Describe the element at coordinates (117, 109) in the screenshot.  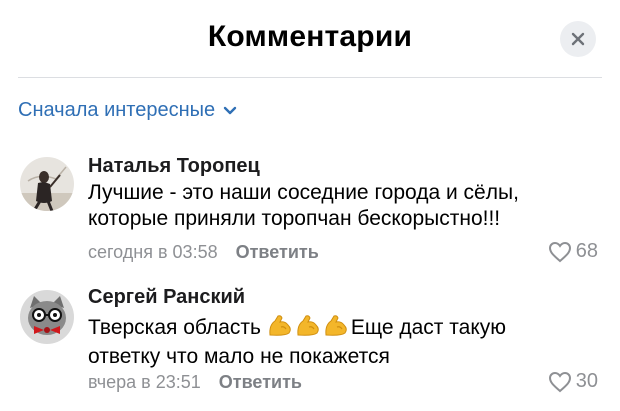
I see `sort-label: Сначала интересные` at that location.